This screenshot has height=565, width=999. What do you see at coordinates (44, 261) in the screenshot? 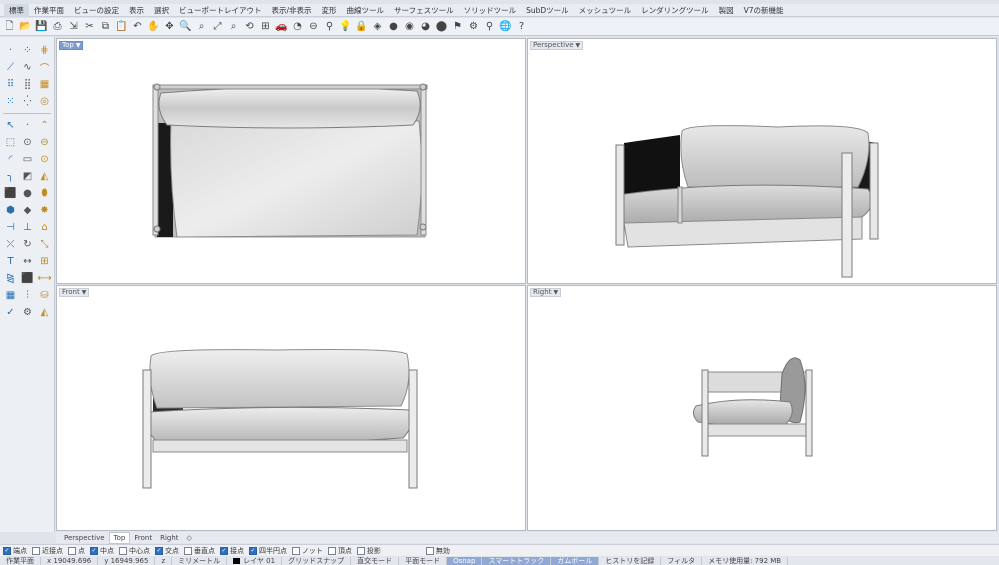
I see `array-icon: ⊞` at bounding box center [44, 261].